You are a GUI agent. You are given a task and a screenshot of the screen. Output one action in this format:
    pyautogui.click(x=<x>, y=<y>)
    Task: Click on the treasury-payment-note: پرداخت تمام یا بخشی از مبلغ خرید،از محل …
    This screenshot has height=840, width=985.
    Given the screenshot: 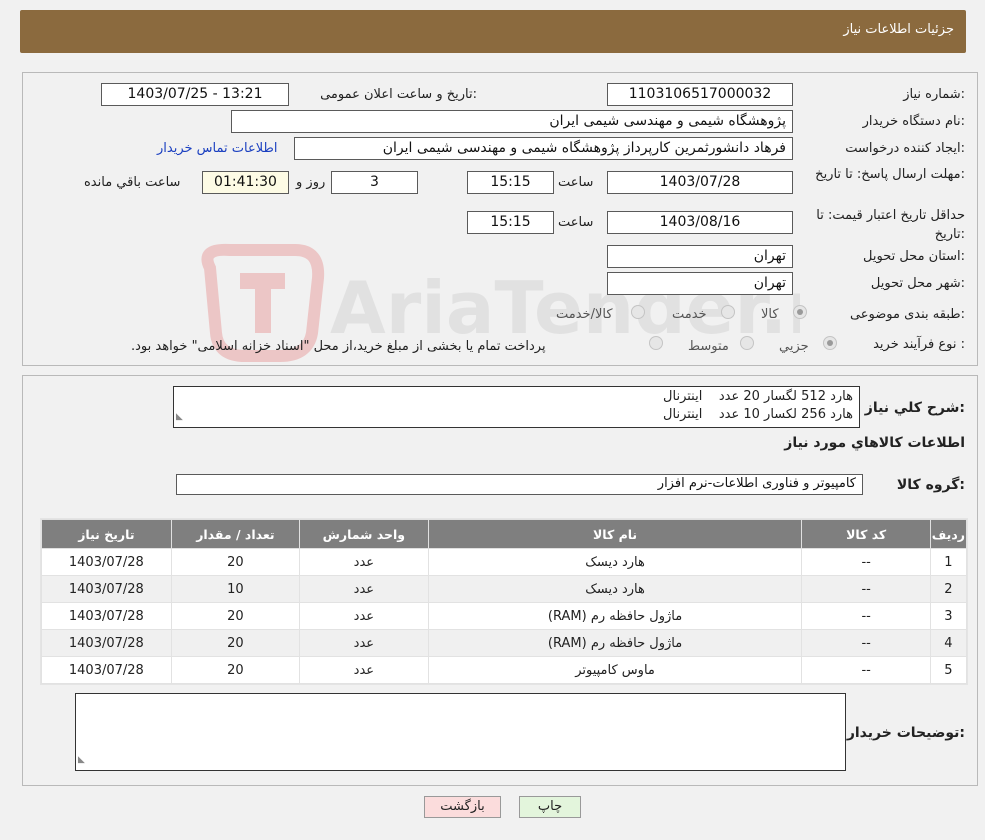 What is the action you would take?
    pyautogui.click(x=338, y=346)
    